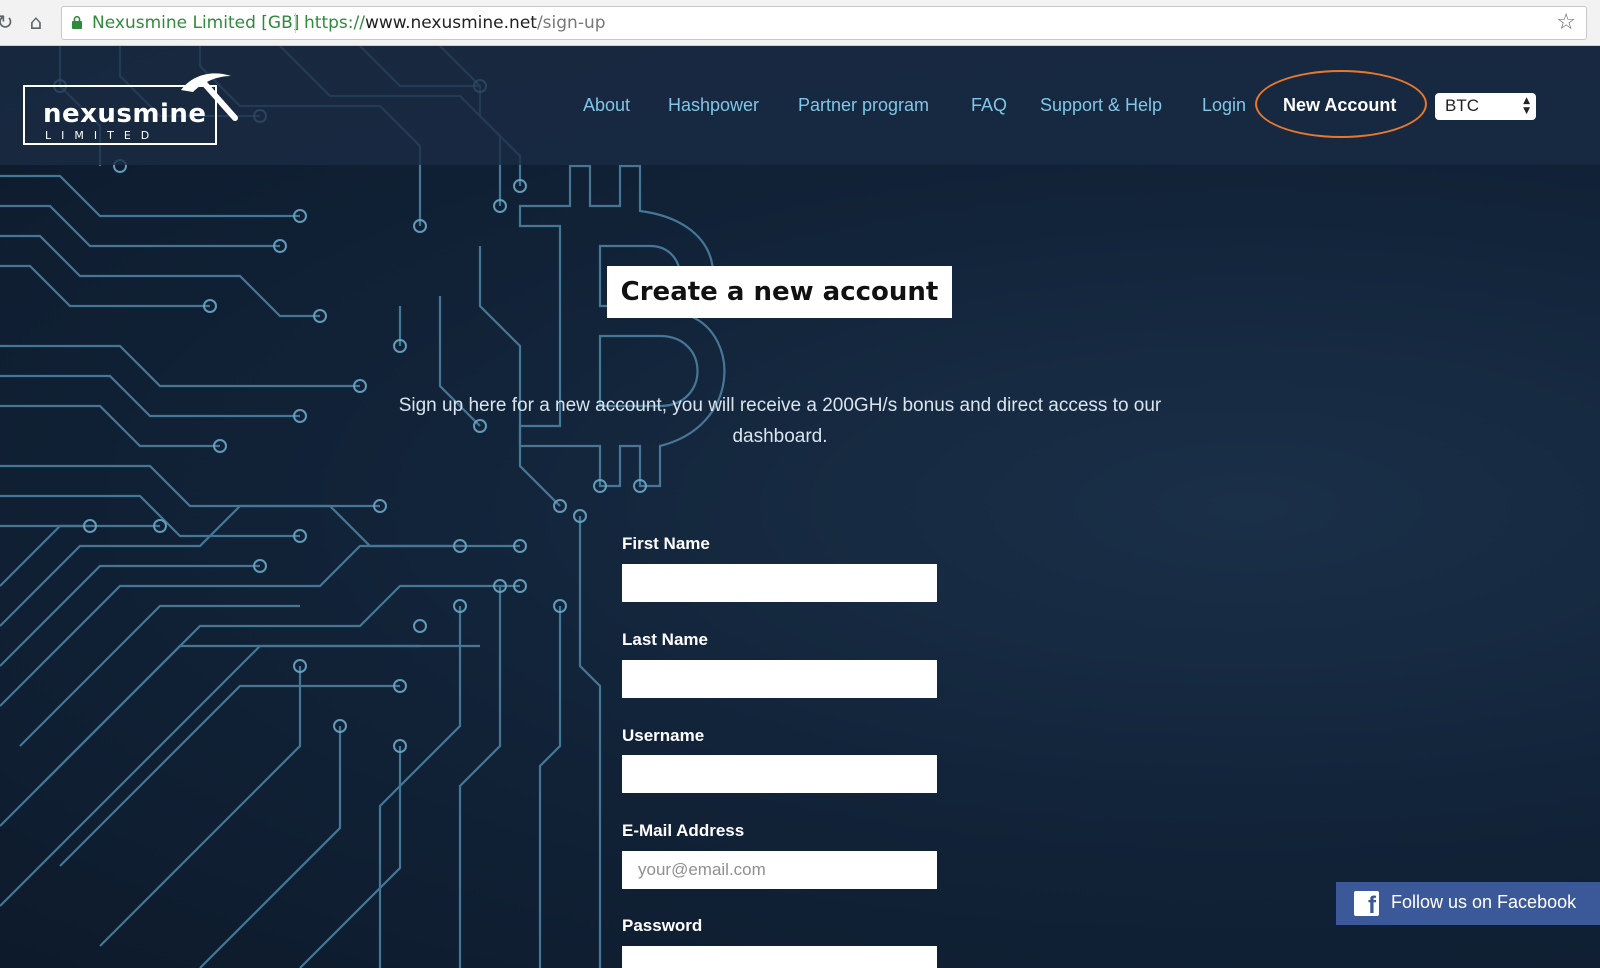  What do you see at coordinates (1462, 105) in the screenshot?
I see `currency-select-value: BTC` at bounding box center [1462, 105].